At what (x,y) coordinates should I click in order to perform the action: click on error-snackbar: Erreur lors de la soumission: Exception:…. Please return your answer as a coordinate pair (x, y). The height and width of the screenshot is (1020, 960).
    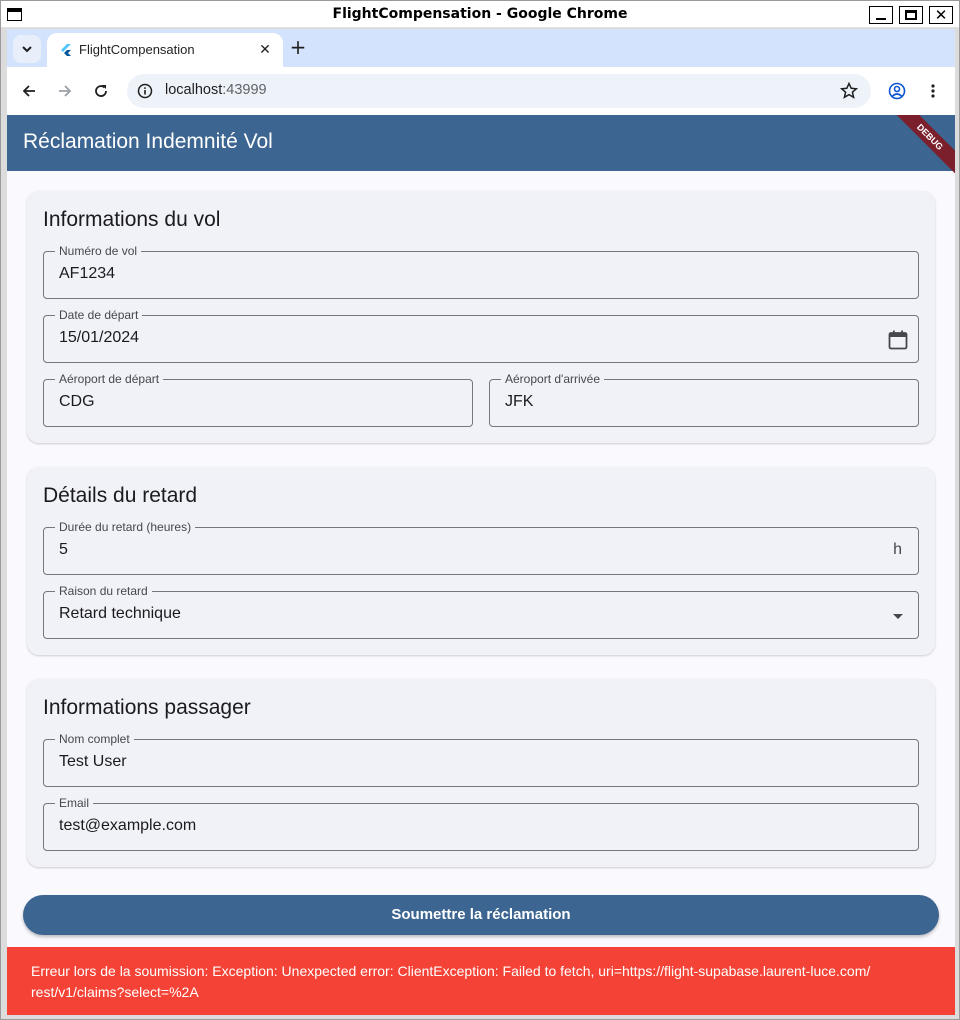
    Looking at the image, I should click on (481, 981).